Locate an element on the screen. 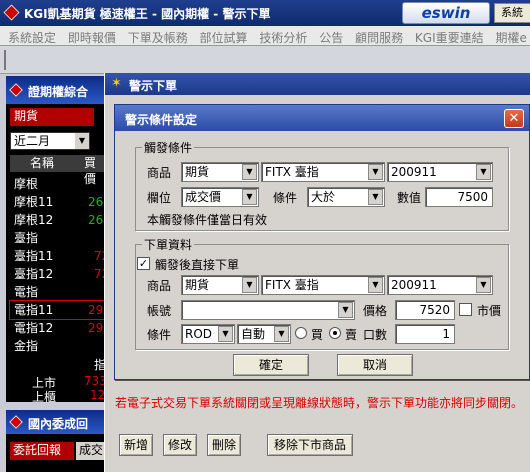 This screenshot has height=472, width=530. trigger-group-title: 觸發條件 is located at coordinates (168, 147).